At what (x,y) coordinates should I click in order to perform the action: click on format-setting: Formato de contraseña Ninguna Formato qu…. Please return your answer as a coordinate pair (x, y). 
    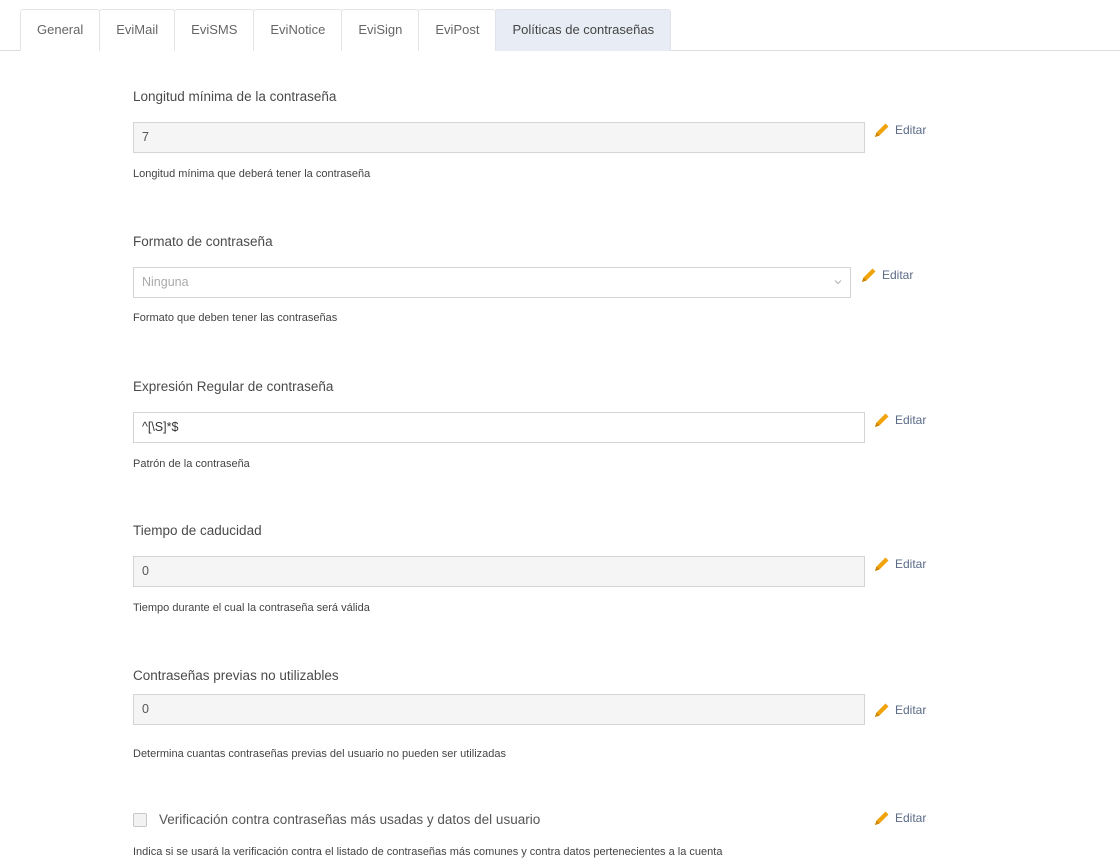
    Looking at the image, I should click on (543, 284).